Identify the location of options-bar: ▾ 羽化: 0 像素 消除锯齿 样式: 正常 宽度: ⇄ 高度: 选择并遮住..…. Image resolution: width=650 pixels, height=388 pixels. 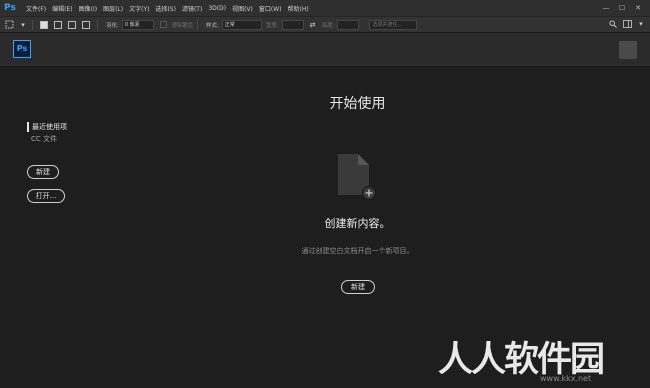
(325, 25).